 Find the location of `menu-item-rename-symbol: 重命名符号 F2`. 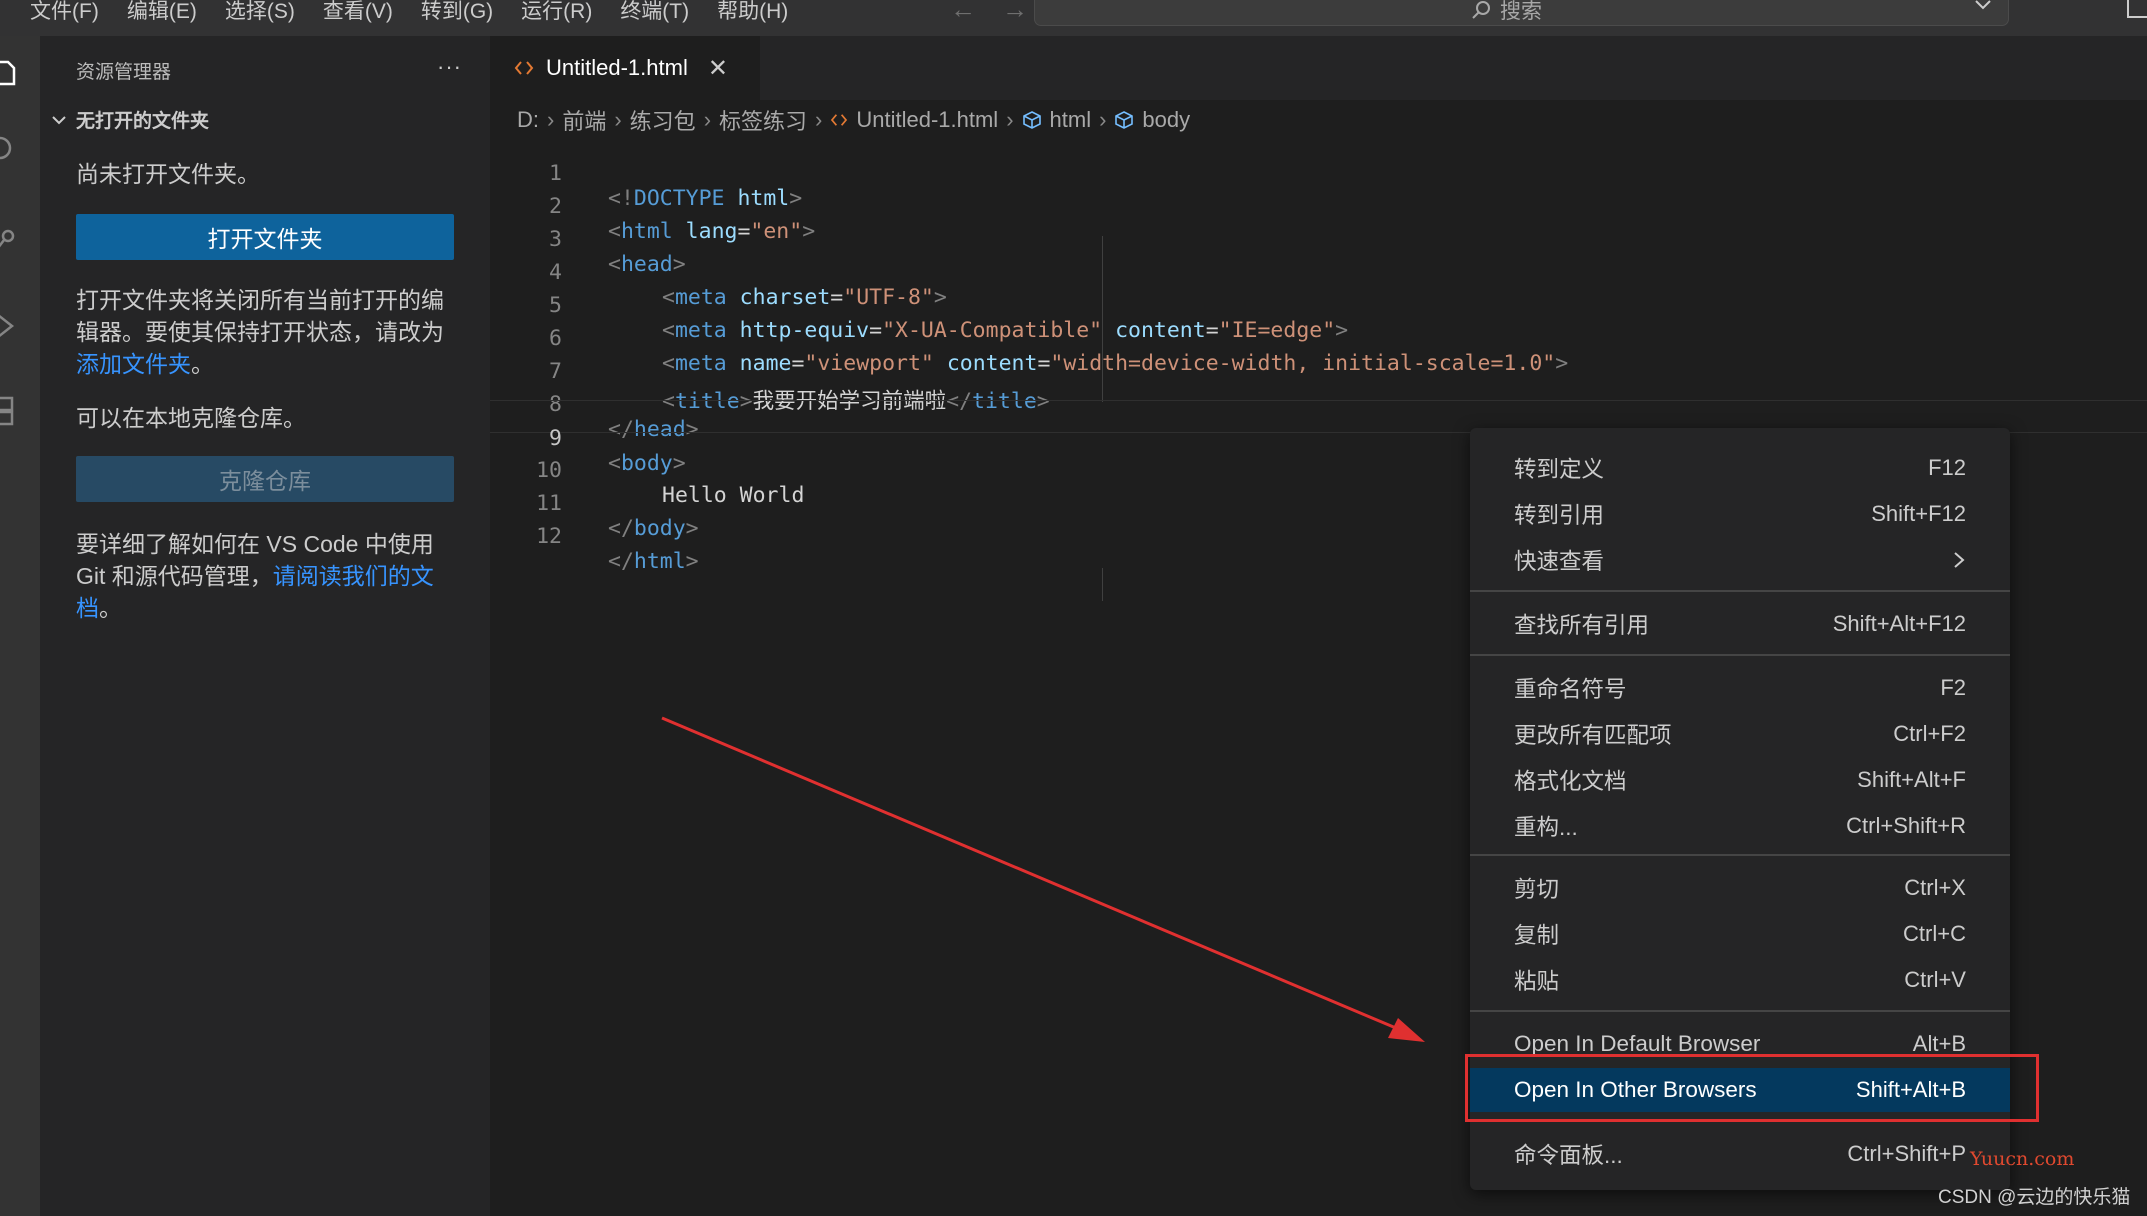

menu-item-rename-symbol: 重命名符号 F2 is located at coordinates (1740, 688).